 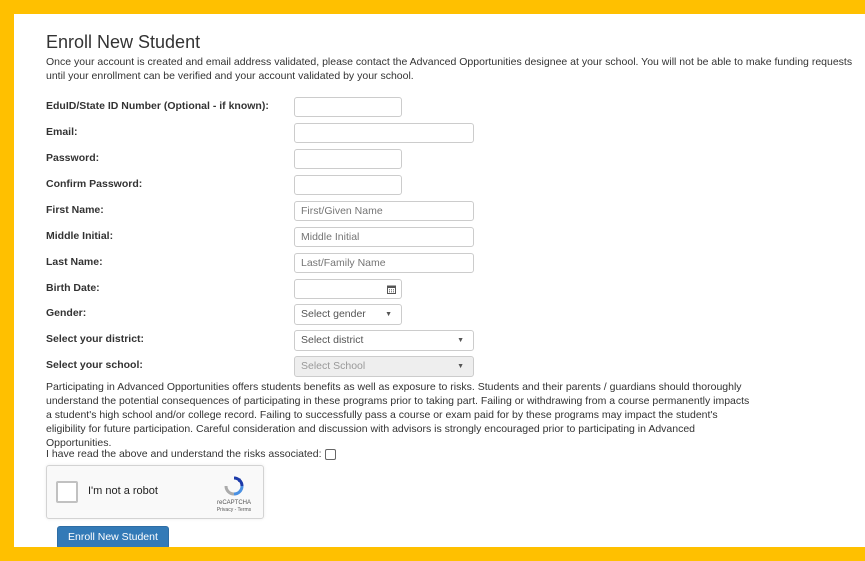 I want to click on last-name-field, so click(x=384, y=263).